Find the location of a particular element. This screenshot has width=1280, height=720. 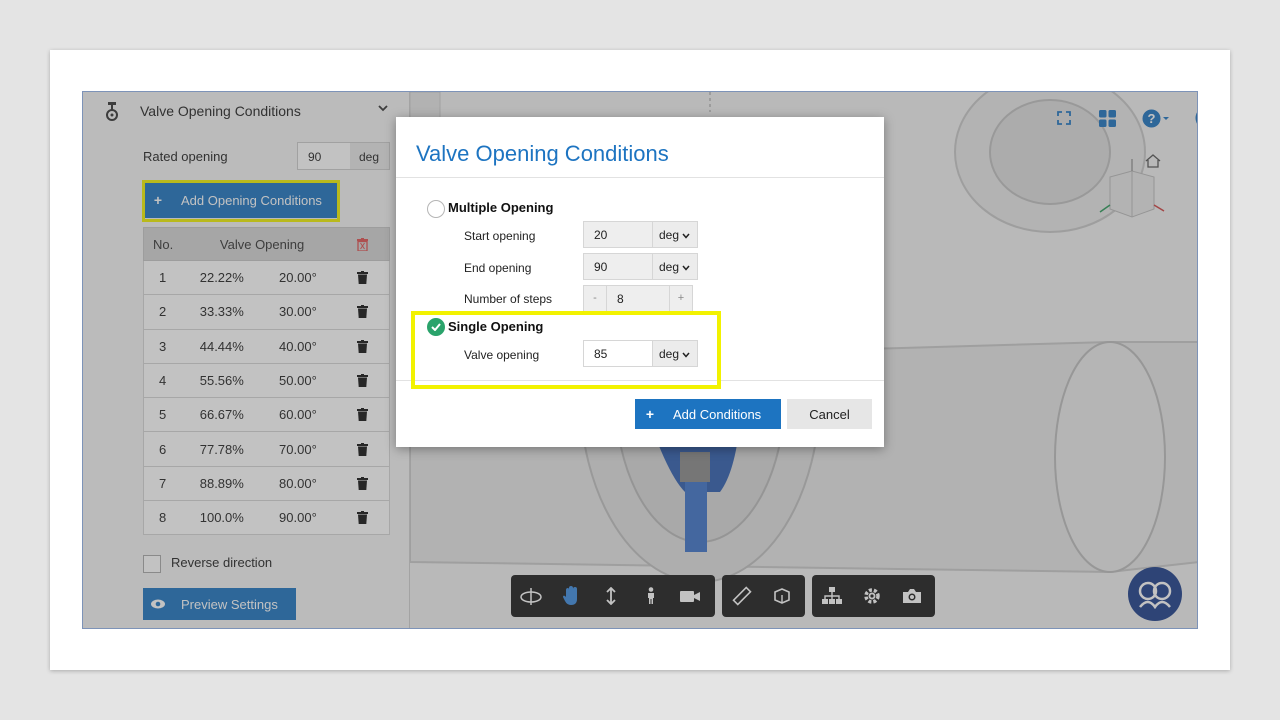

end-opening-label: End opening is located at coordinates (498, 268).